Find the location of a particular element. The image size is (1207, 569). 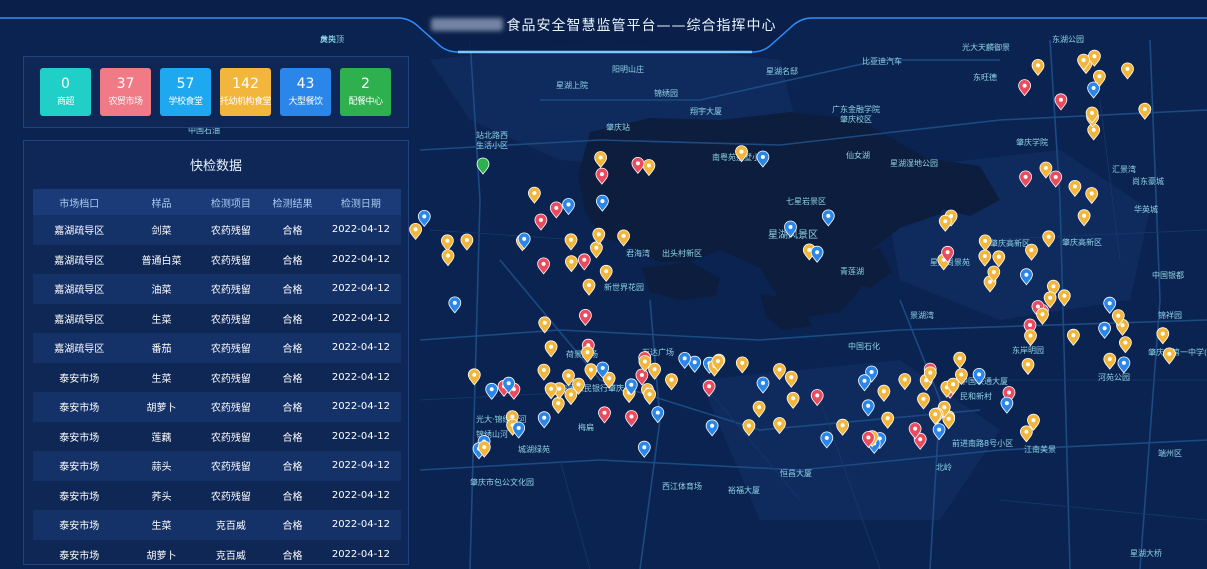

table-row: 泰安市场 生菜 克百威 合格 2022-04-12 is located at coordinates (217, 525).